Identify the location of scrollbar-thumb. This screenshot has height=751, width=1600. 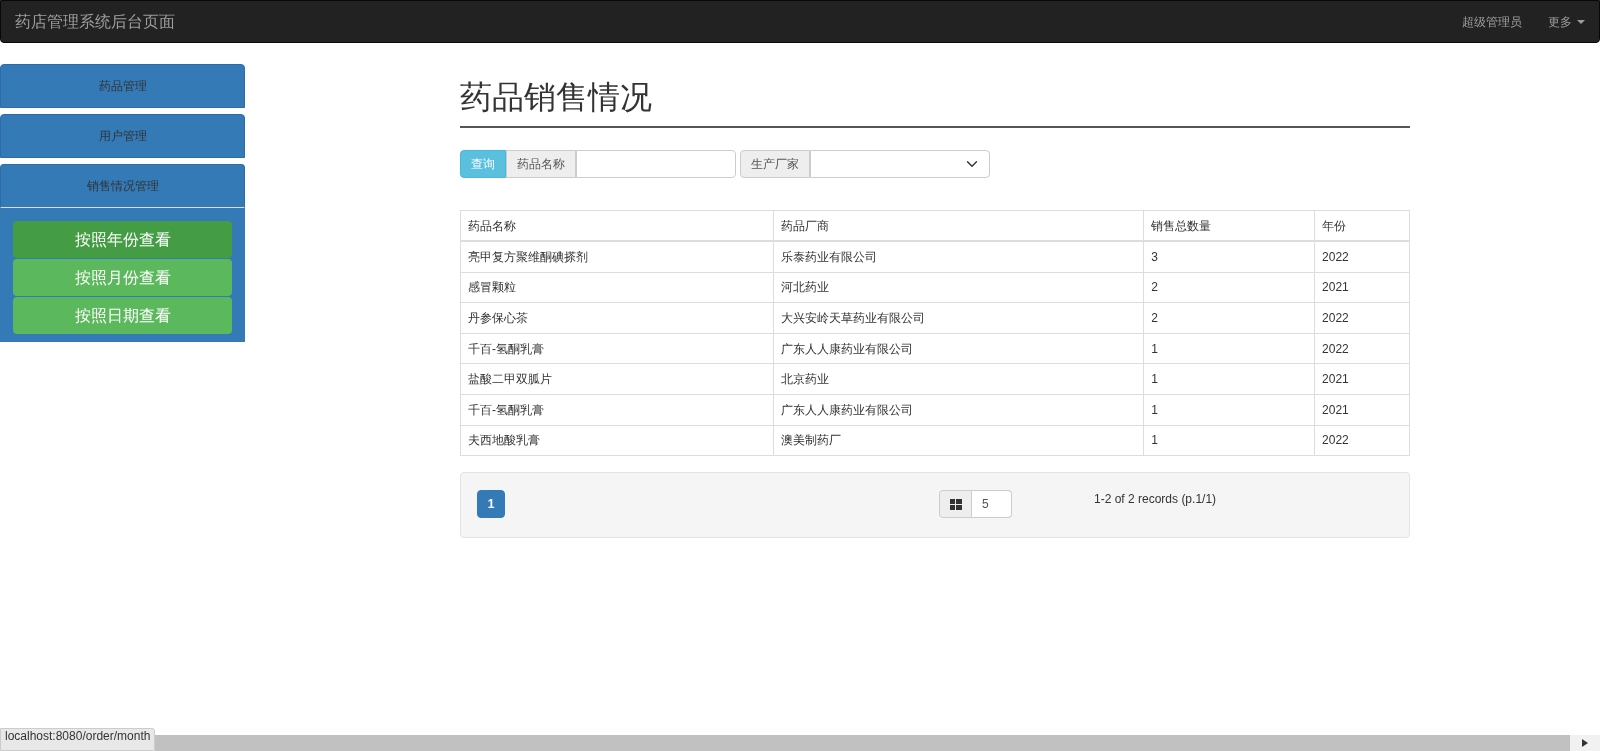
(862, 743).